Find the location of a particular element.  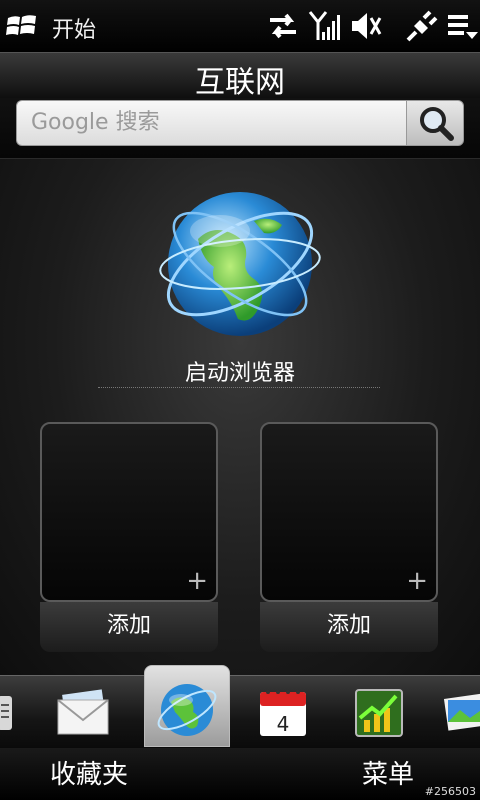

signal-icon is located at coordinates (324, 25).